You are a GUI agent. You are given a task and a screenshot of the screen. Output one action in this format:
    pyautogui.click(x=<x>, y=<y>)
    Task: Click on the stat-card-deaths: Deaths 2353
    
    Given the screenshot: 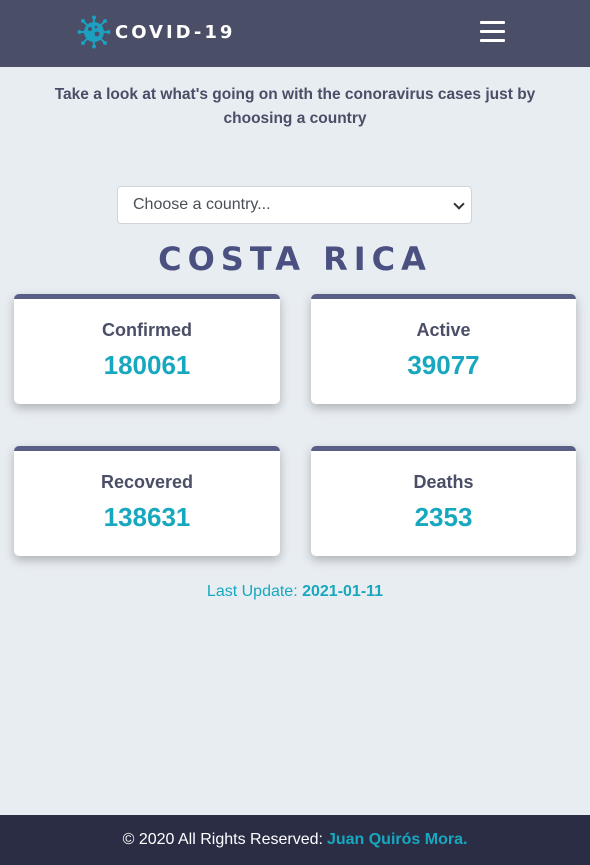 What is the action you would take?
    pyautogui.click(x=443, y=501)
    